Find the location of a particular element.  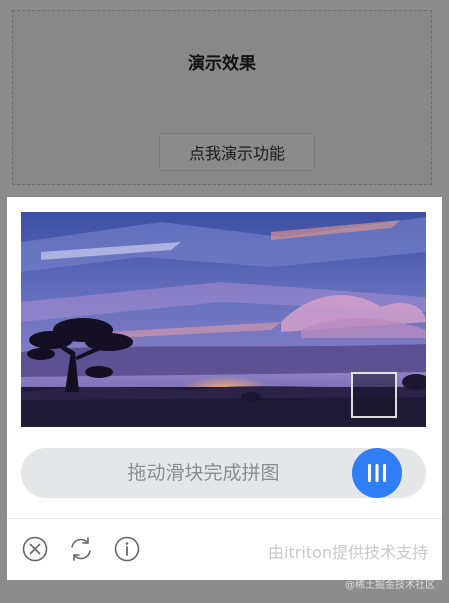

slider-hint: 拖动滑块完成拼图 is located at coordinates (203, 473).